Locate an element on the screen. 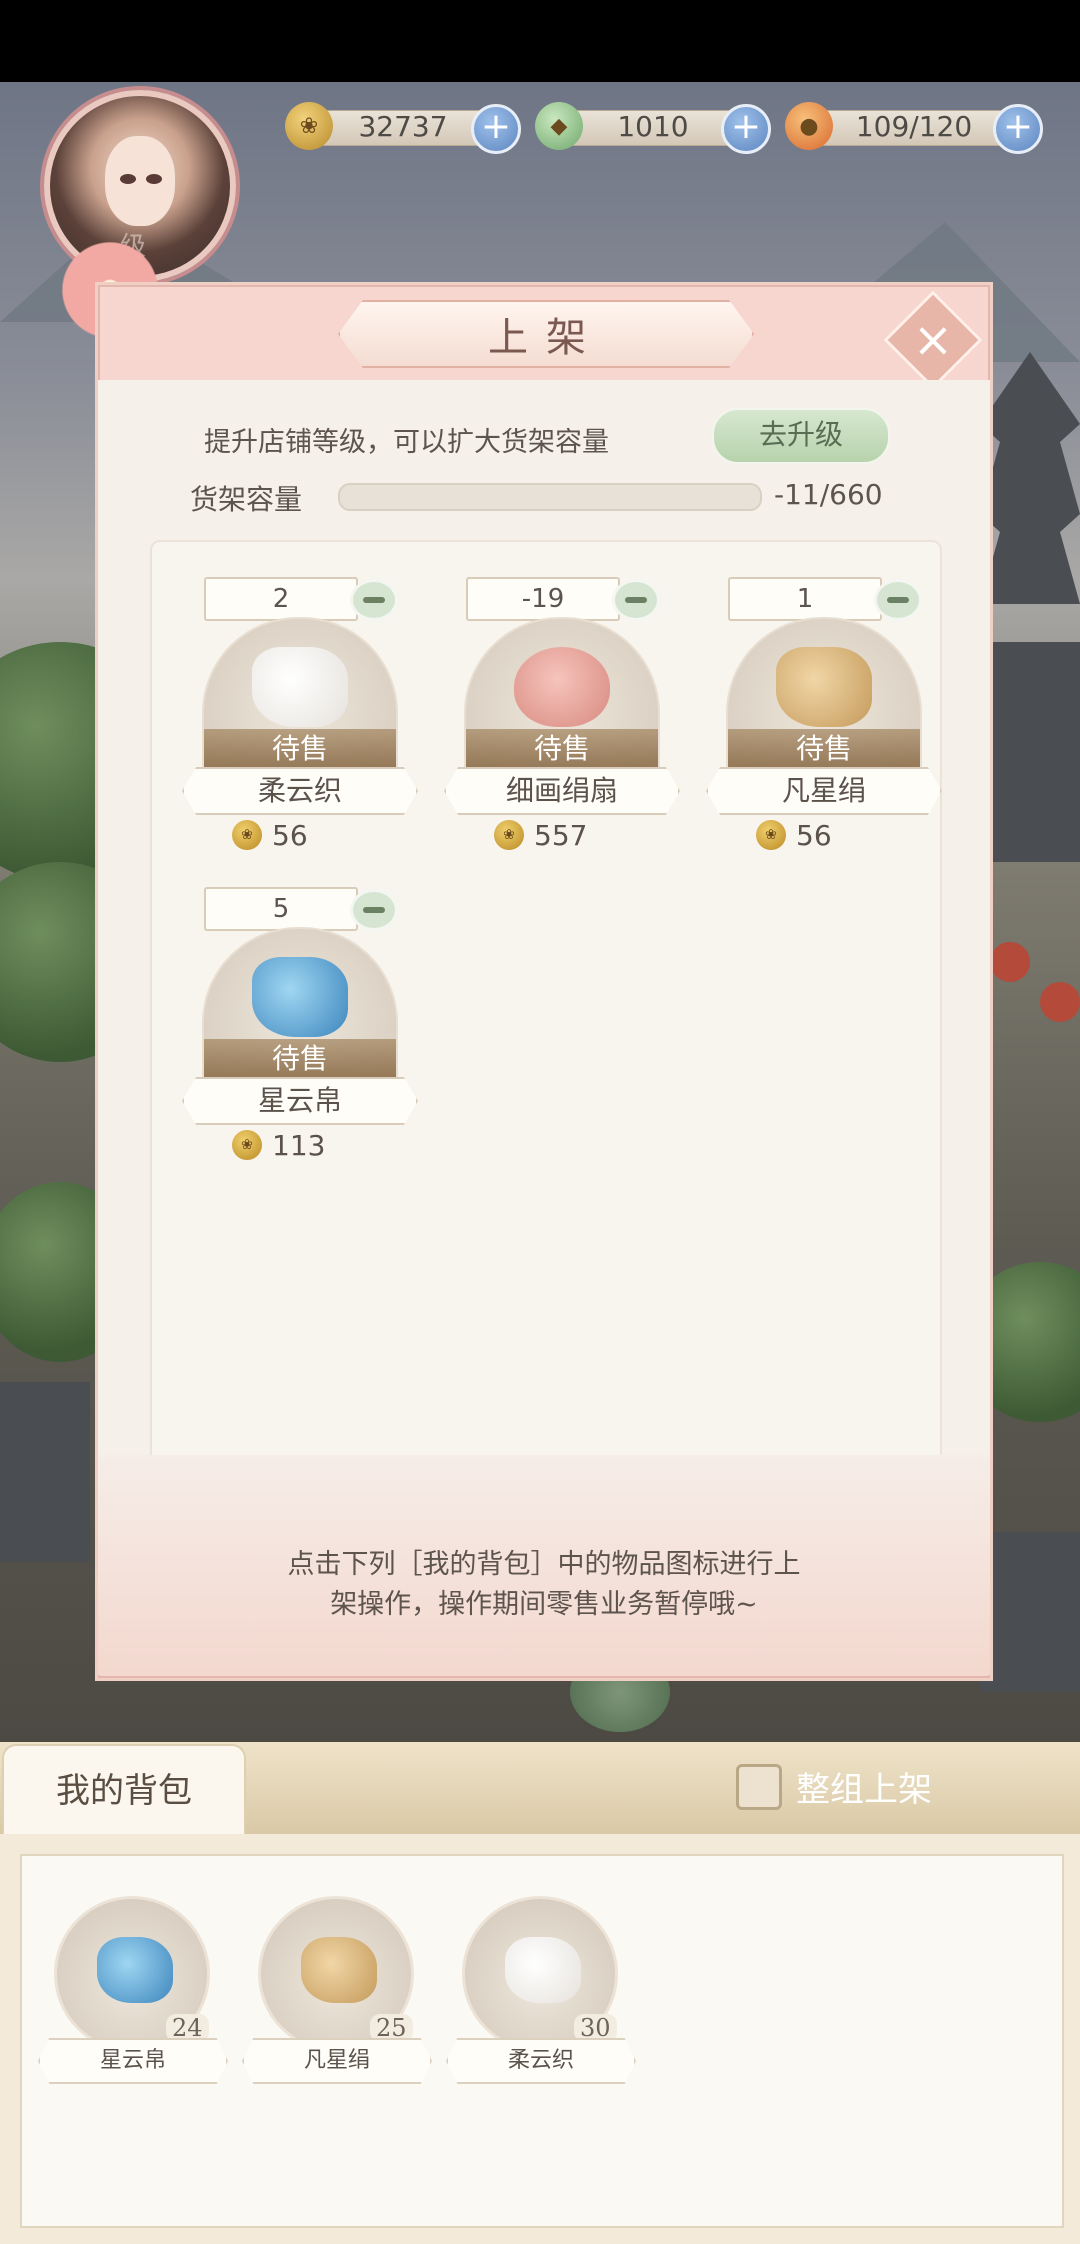 The image size is (1080, 2244). jade-counter: ◆ 1010 + is located at coordinates (653, 128).